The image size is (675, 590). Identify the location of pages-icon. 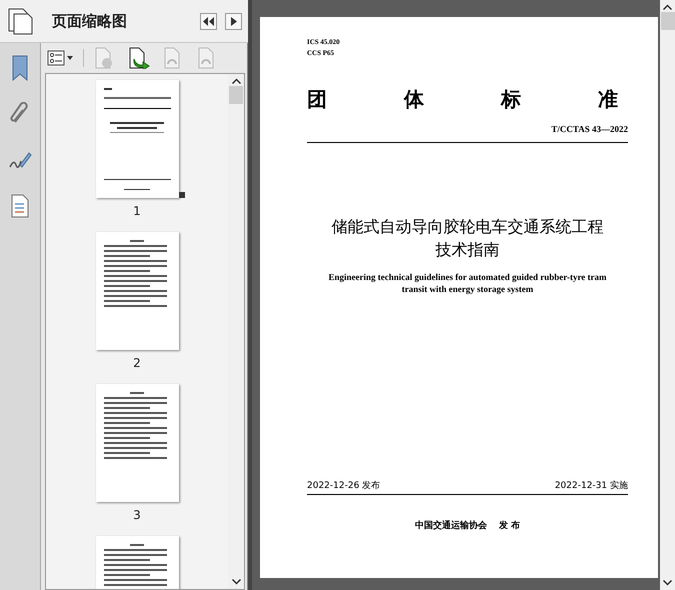
(20, 21).